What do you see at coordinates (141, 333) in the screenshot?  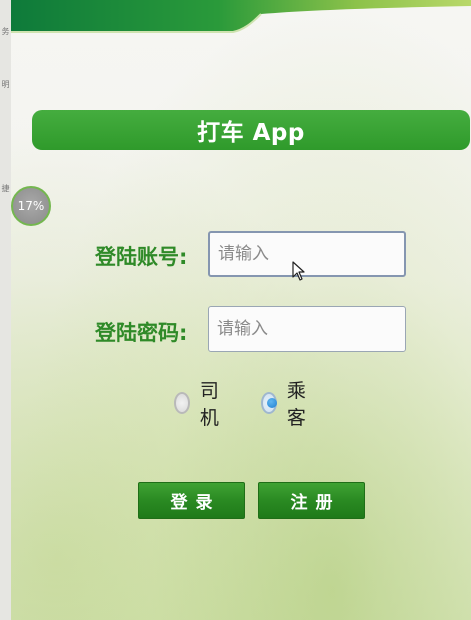 I see `password-label: 登陆密码:` at bounding box center [141, 333].